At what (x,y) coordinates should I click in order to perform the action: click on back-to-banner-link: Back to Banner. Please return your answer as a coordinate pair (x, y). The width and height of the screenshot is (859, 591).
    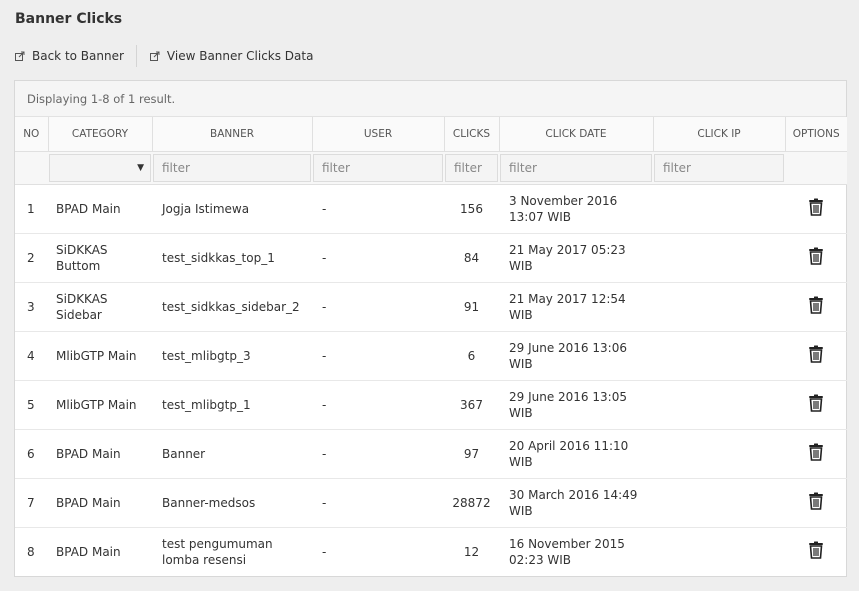
    Looking at the image, I should click on (69, 56).